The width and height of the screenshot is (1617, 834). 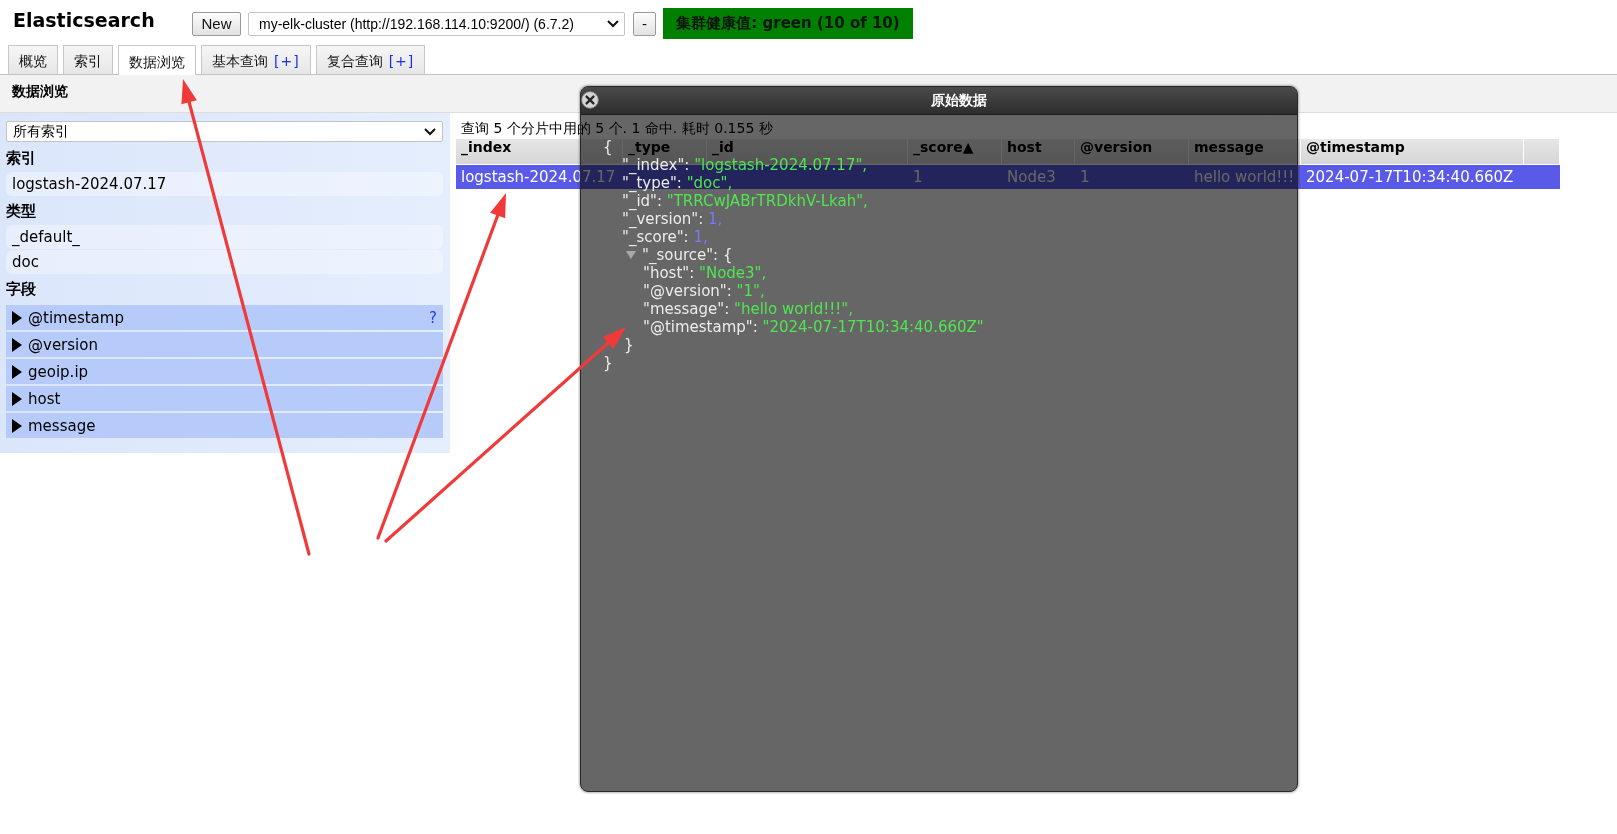 What do you see at coordinates (1244, 177) in the screenshot?
I see `cell-value: hello world!!!` at bounding box center [1244, 177].